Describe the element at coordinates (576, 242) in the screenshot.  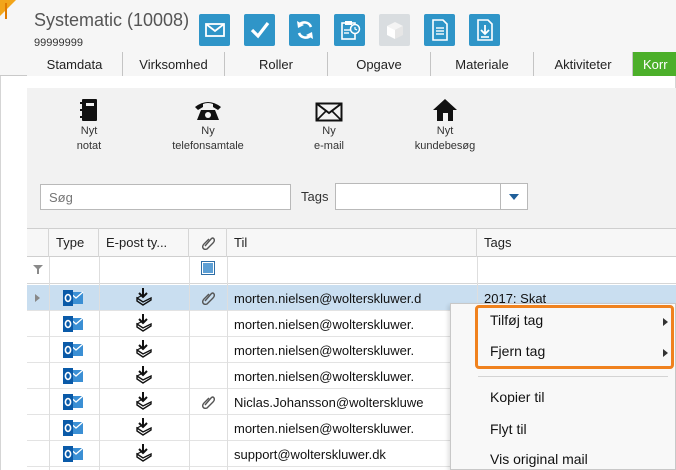
I see `column-header-tags: Tags` at that location.